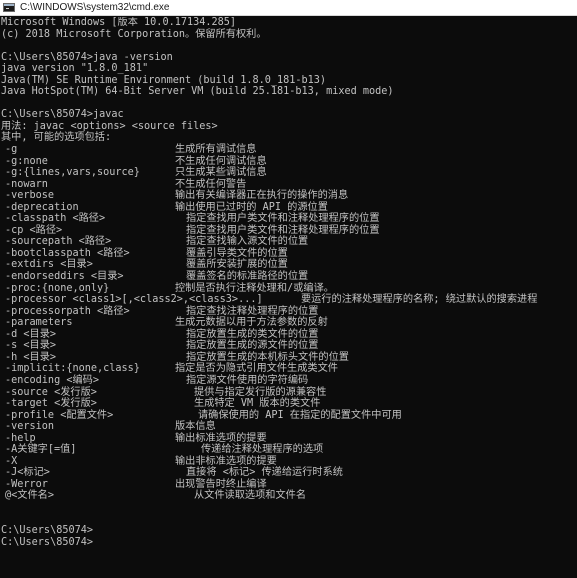  I want to click on option-row: -deprecation 输出使用已过时的 API 的源位置, so click(289, 208).